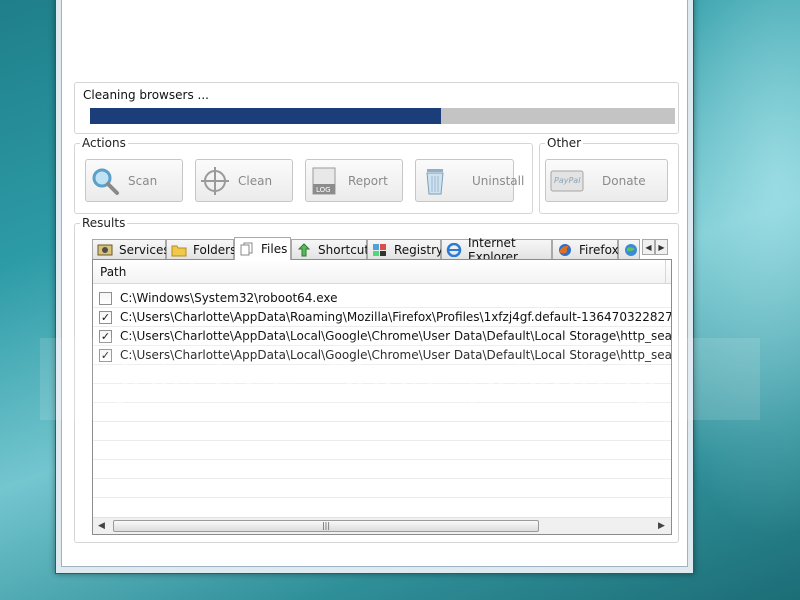 This screenshot has width=800, height=600. I want to click on actions-legend: Actions, so click(104, 143).